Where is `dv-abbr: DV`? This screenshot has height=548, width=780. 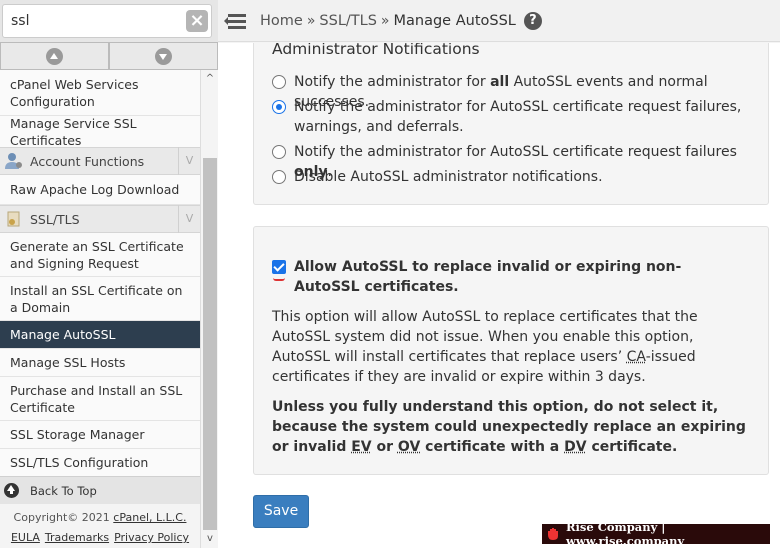 dv-abbr: DV is located at coordinates (575, 447).